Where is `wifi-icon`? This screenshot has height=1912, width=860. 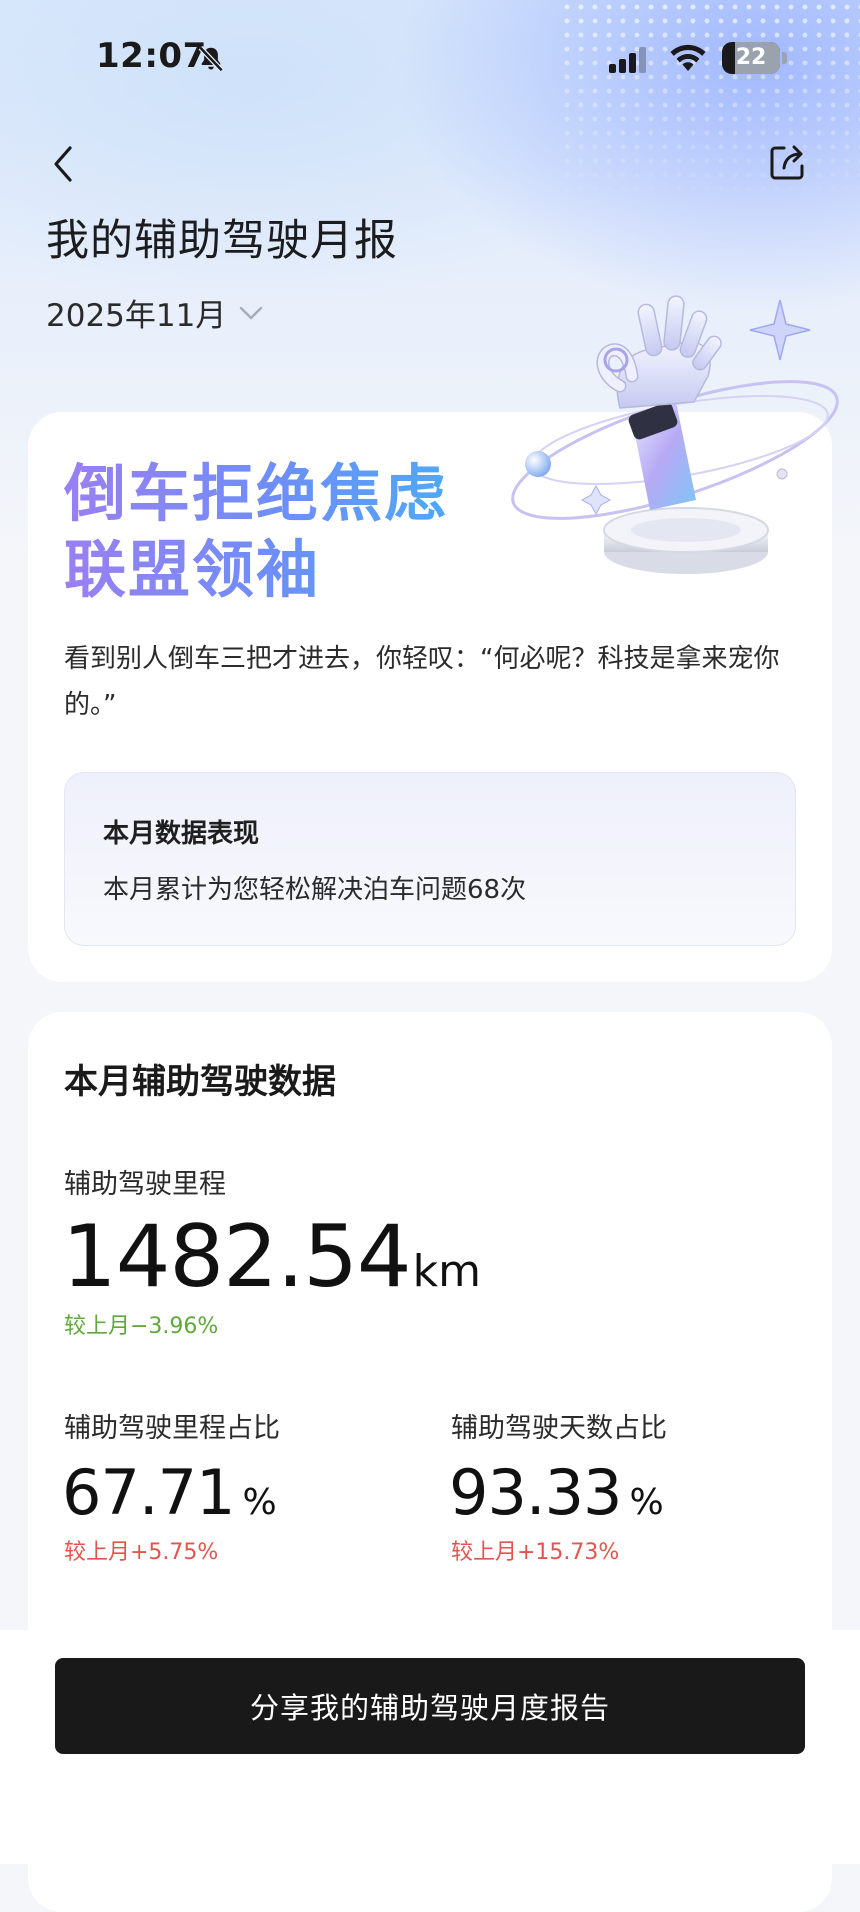 wifi-icon is located at coordinates (688, 57).